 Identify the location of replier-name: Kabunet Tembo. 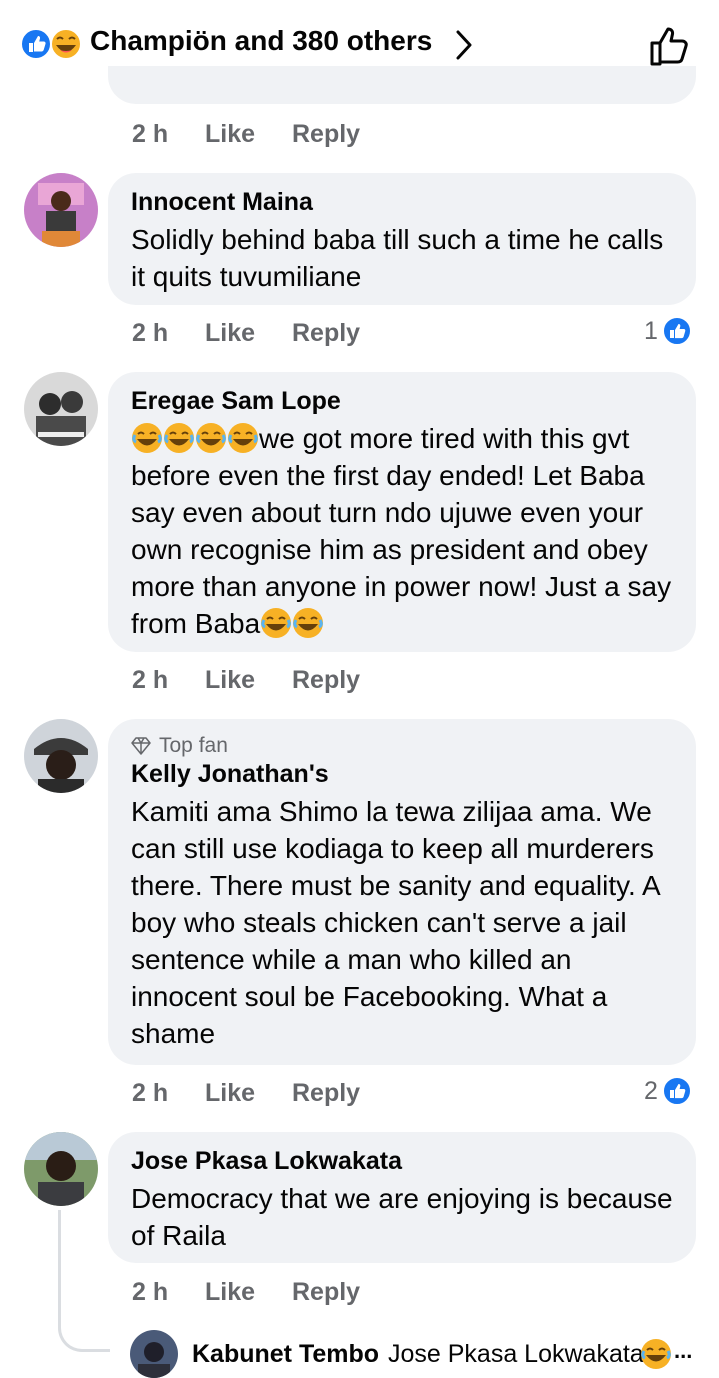
(285, 1354).